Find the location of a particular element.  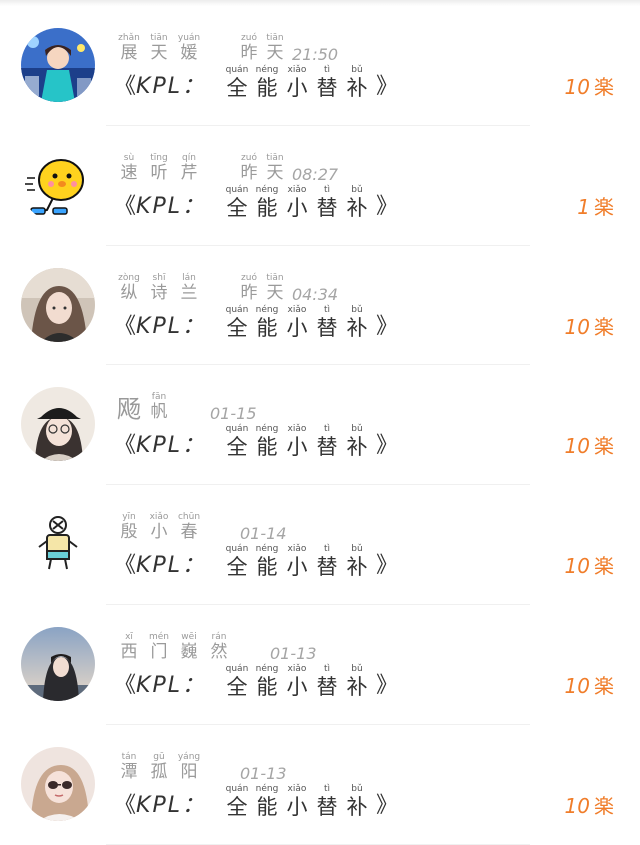

close-bracket: 》 is located at coordinates (386, 805).